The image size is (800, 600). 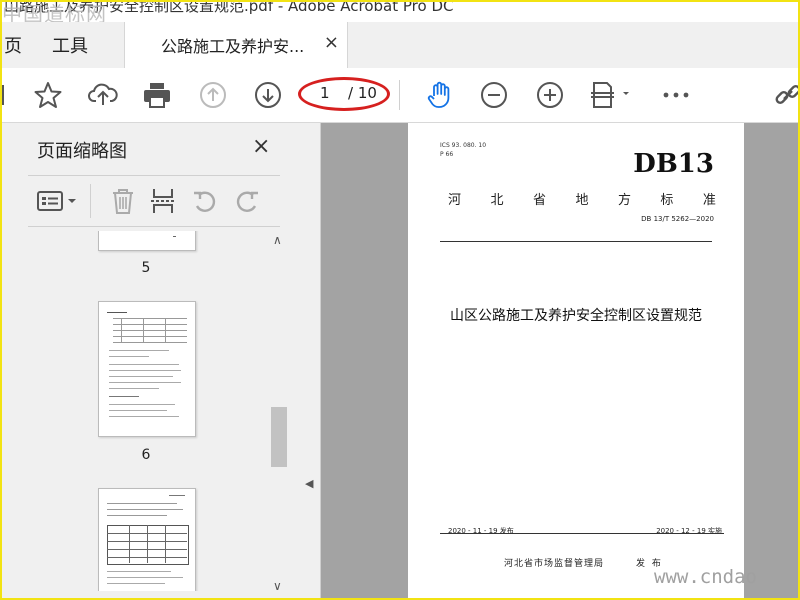 What do you see at coordinates (59, 201) in the screenshot?
I see `thumbnail-options-icon` at bounding box center [59, 201].